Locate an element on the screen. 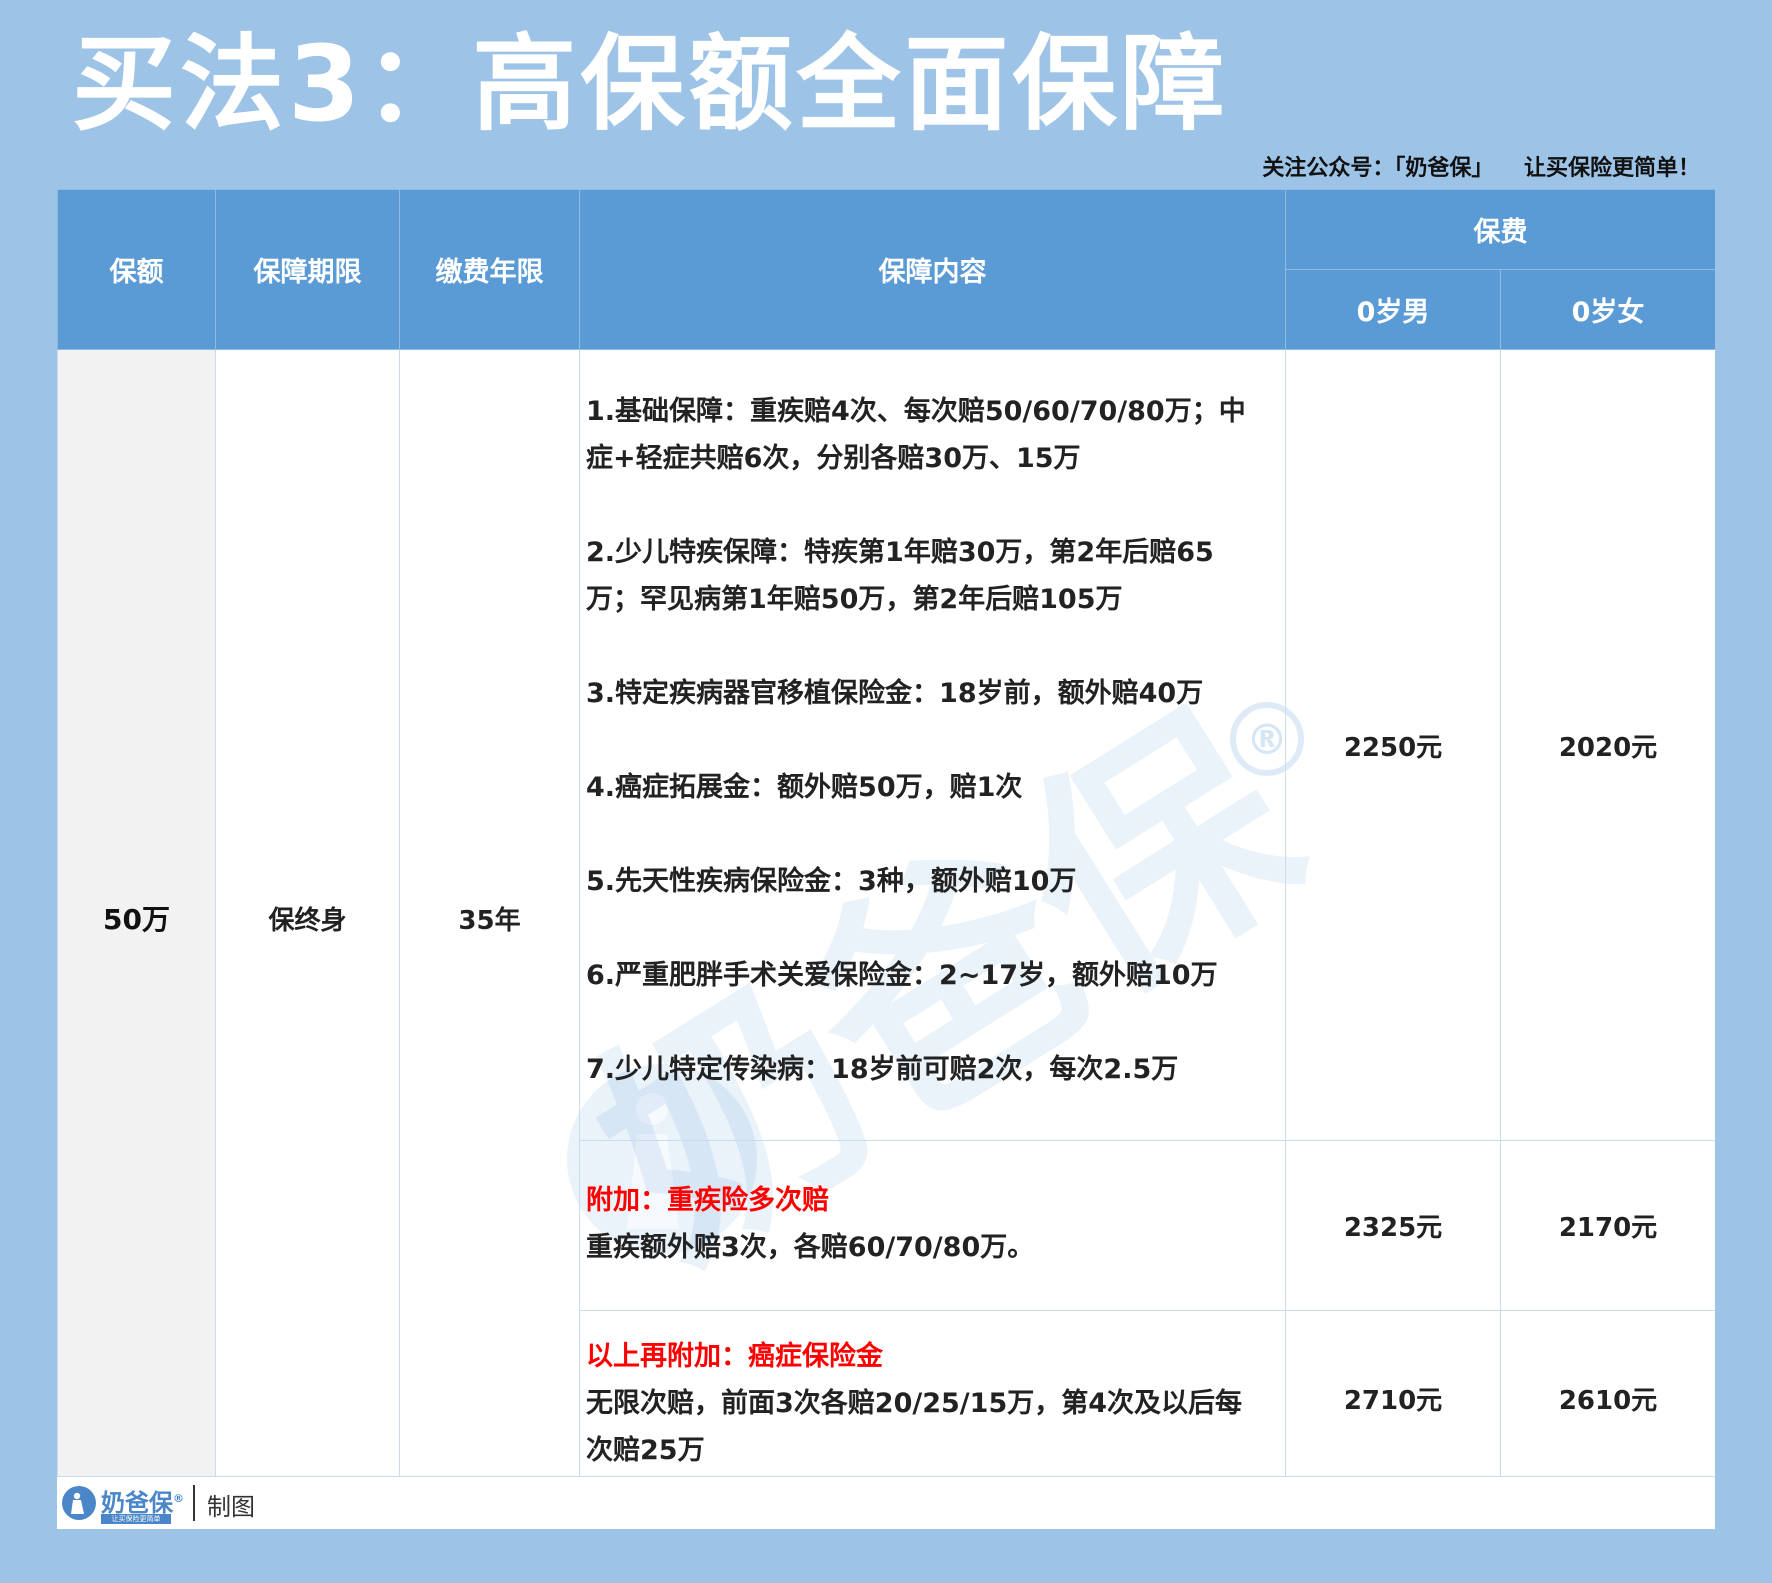  cell-base-male-premium: 2250元 is located at coordinates (1393, 745).